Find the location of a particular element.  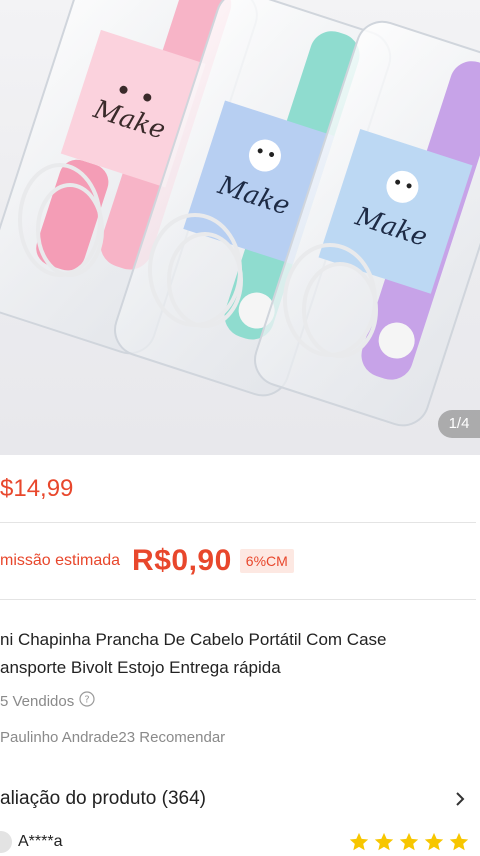

commission-row: missão estimada R$0,90 6%CM is located at coordinates (147, 561).